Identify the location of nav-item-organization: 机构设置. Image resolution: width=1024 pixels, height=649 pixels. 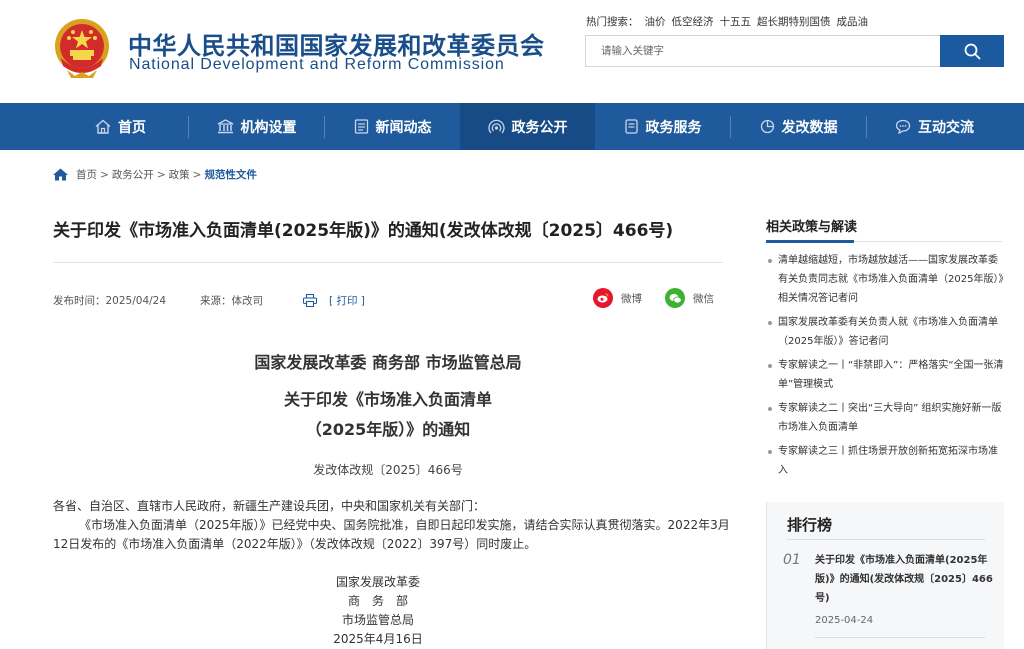
(256, 126).